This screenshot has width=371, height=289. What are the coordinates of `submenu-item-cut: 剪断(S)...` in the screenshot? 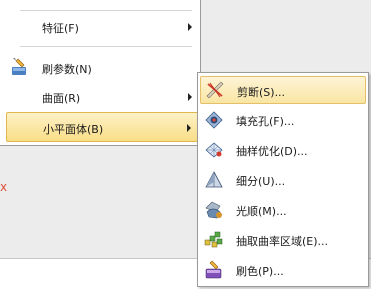 It's located at (283, 90).